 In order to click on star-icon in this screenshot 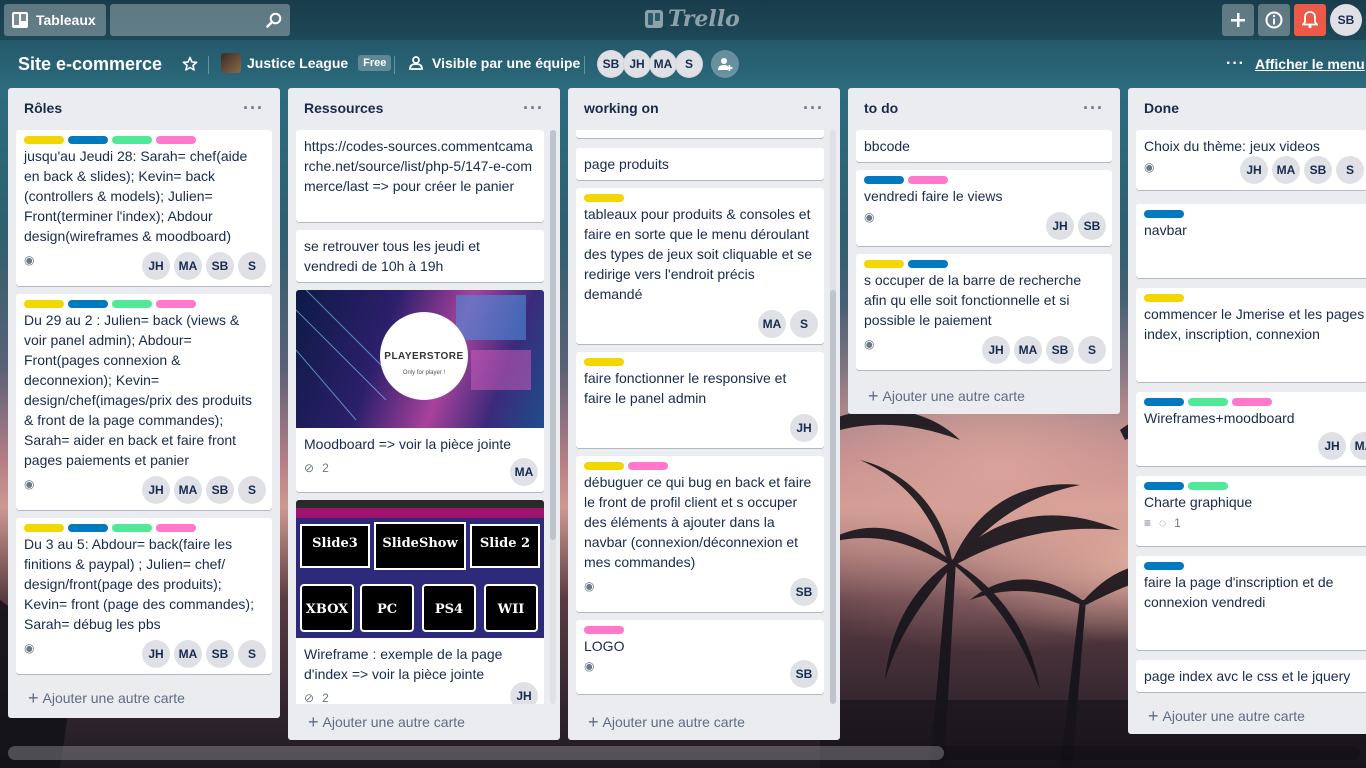, I will do `click(190, 64)`.